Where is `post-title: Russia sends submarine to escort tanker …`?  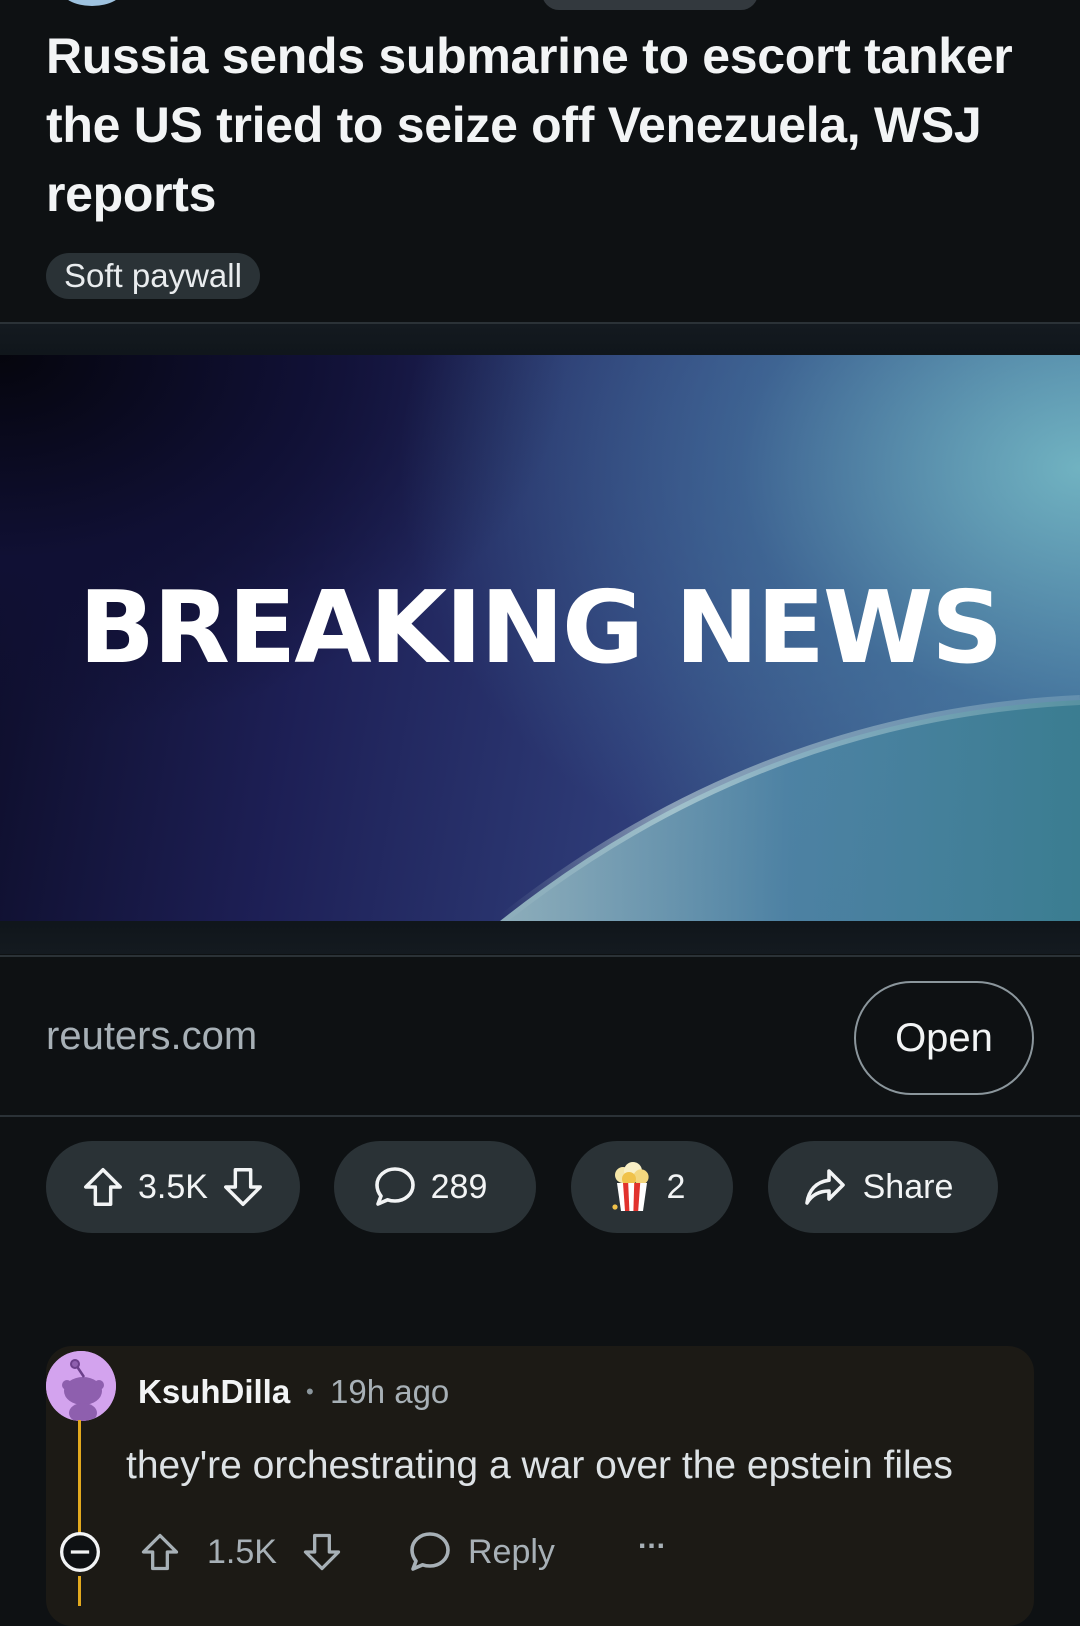 post-title: Russia sends submarine to escort tanker … is located at coordinates (529, 125).